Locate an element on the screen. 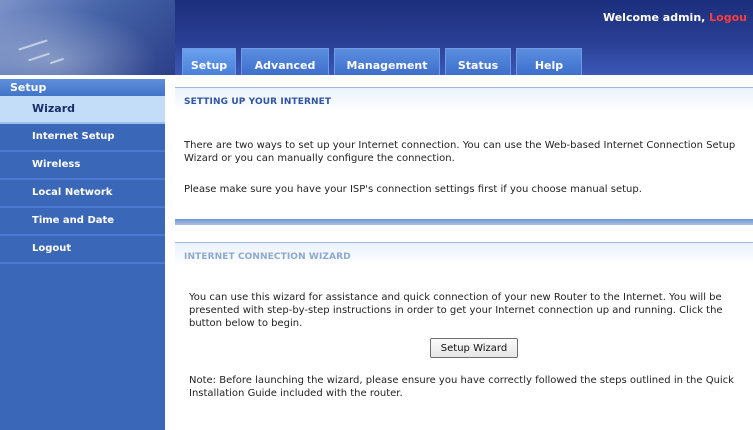  sidebar-item-logout: Logout is located at coordinates (82, 250).